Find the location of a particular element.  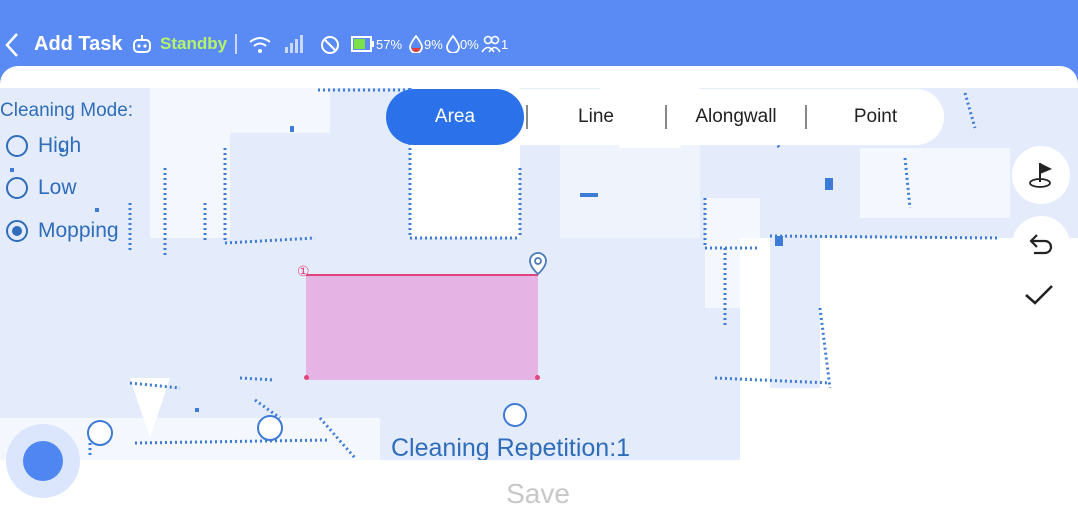

mode-option-label: Low is located at coordinates (57, 187).